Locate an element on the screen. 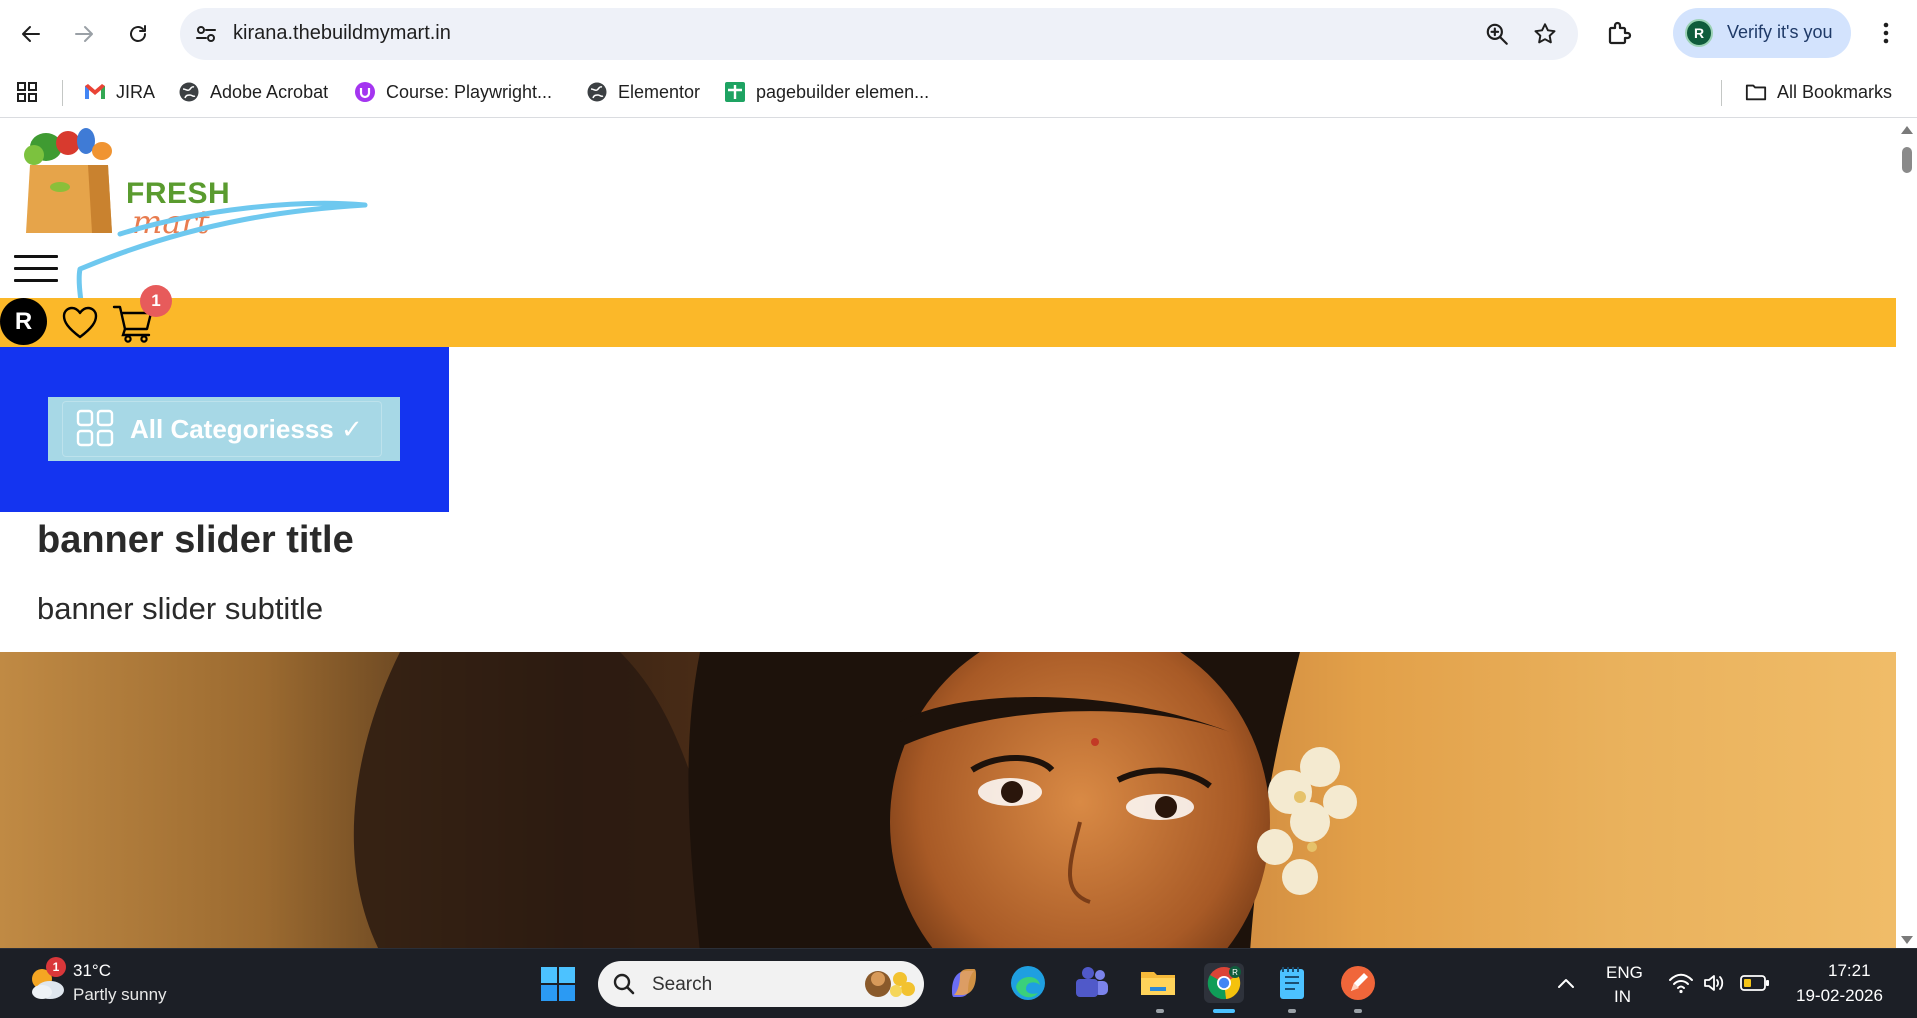  svg-text: R is located at coordinates (1235, 972).